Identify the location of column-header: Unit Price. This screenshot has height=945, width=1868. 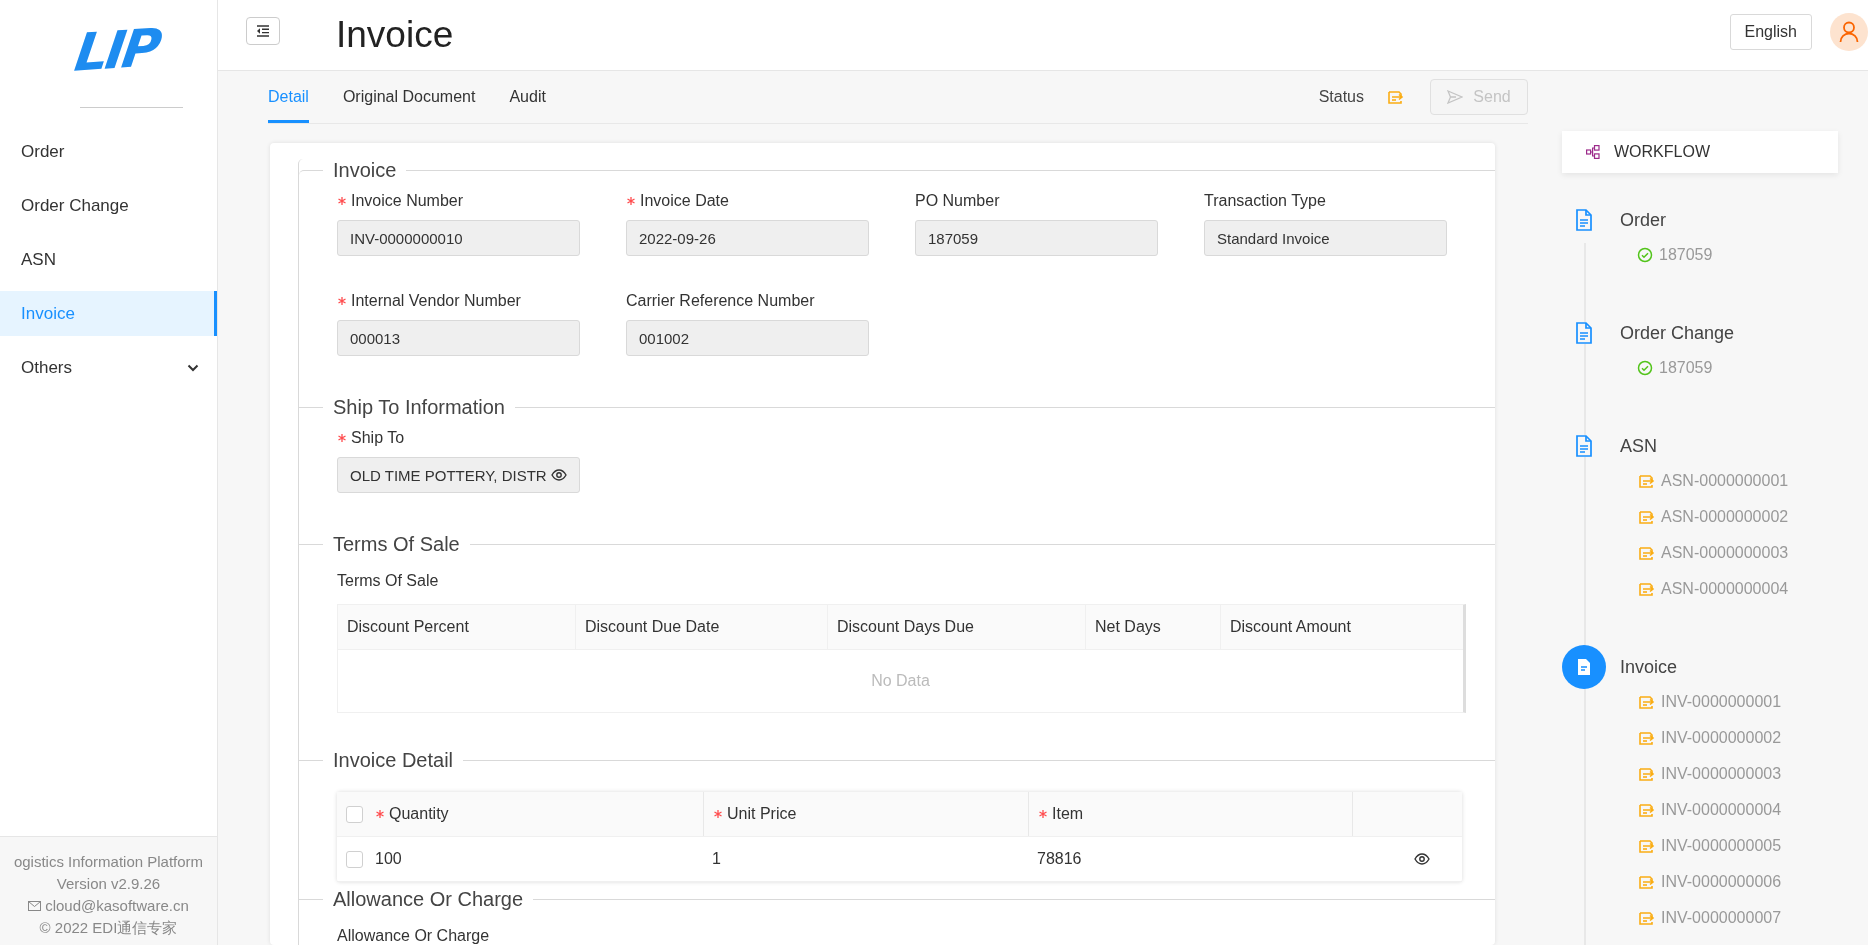
(865, 814).